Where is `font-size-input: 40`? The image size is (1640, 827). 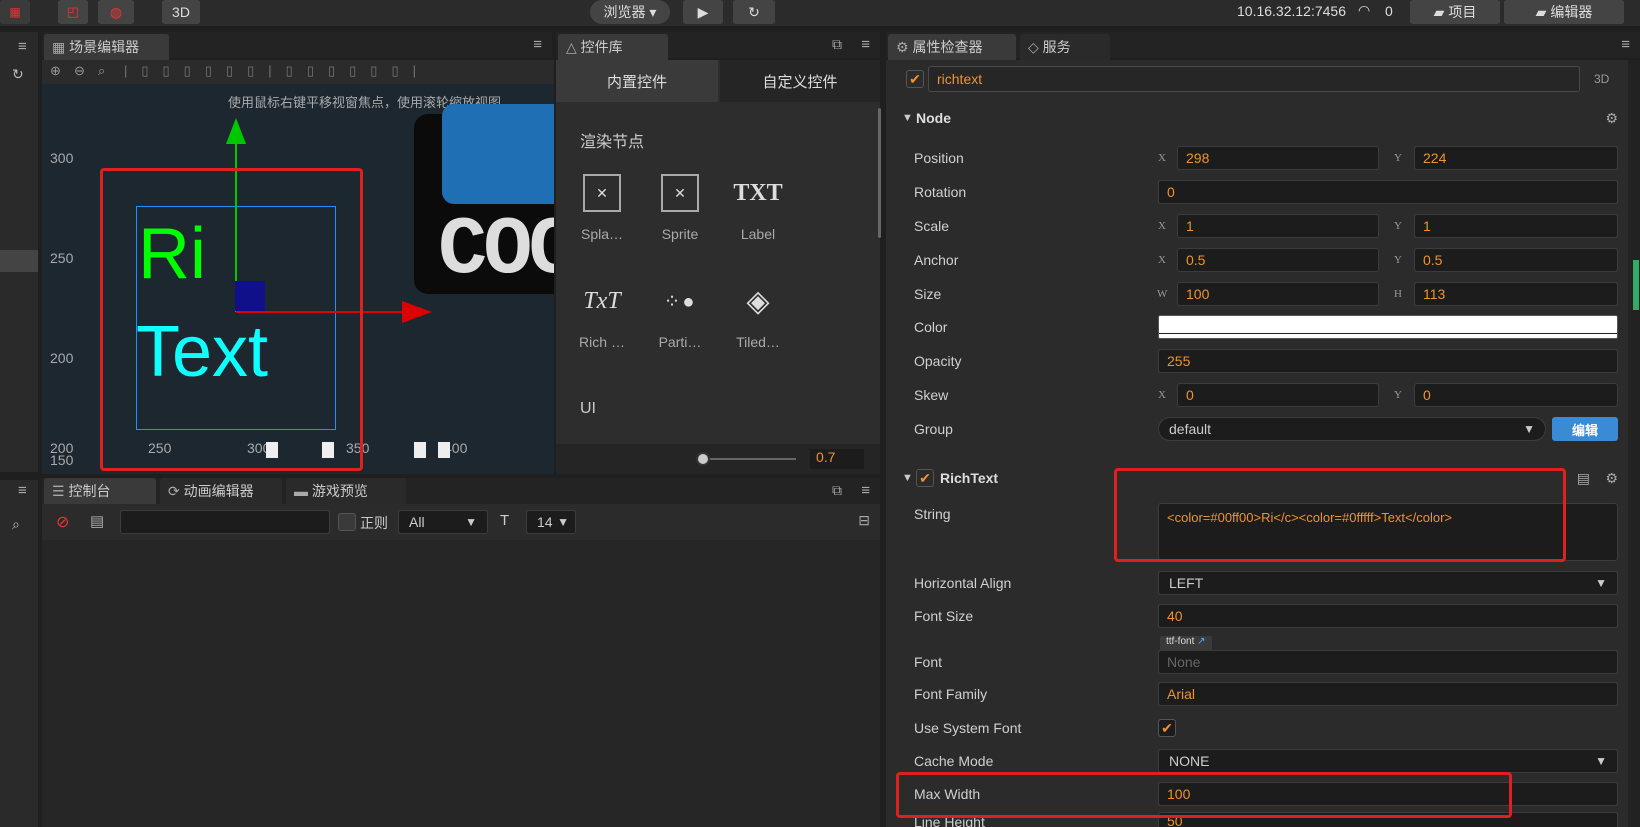
font-size-input: 40 is located at coordinates (1388, 616).